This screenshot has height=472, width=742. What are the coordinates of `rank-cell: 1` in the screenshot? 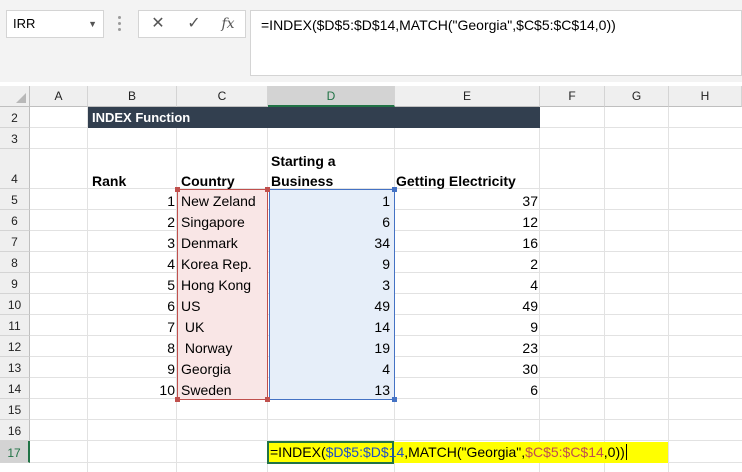 It's located at (131, 201).